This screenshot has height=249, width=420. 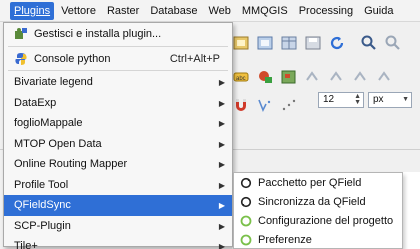 I want to click on menu-database: Database, so click(x=173, y=11).